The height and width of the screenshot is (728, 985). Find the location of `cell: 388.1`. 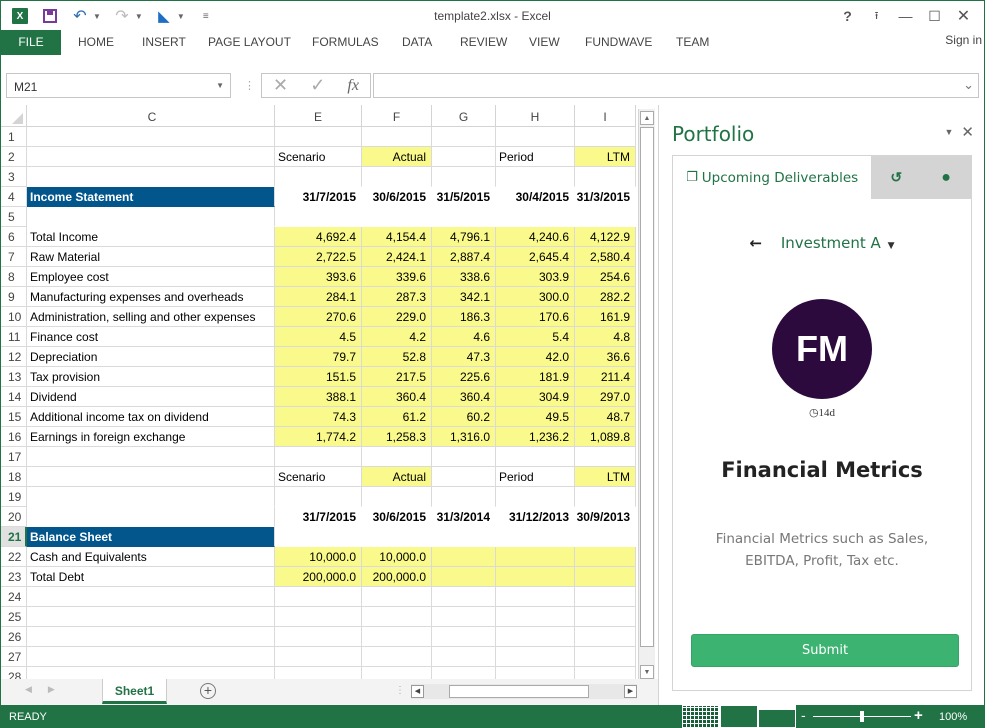

cell: 388.1 is located at coordinates (318, 397).